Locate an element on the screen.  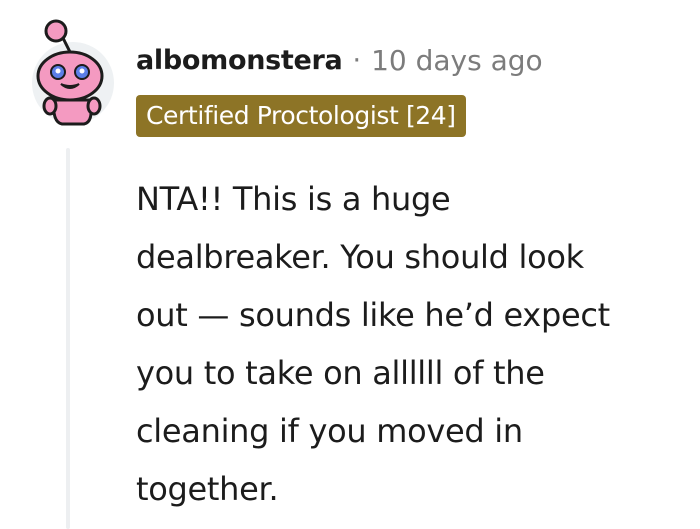
user-avatar is located at coordinates (71, 71).